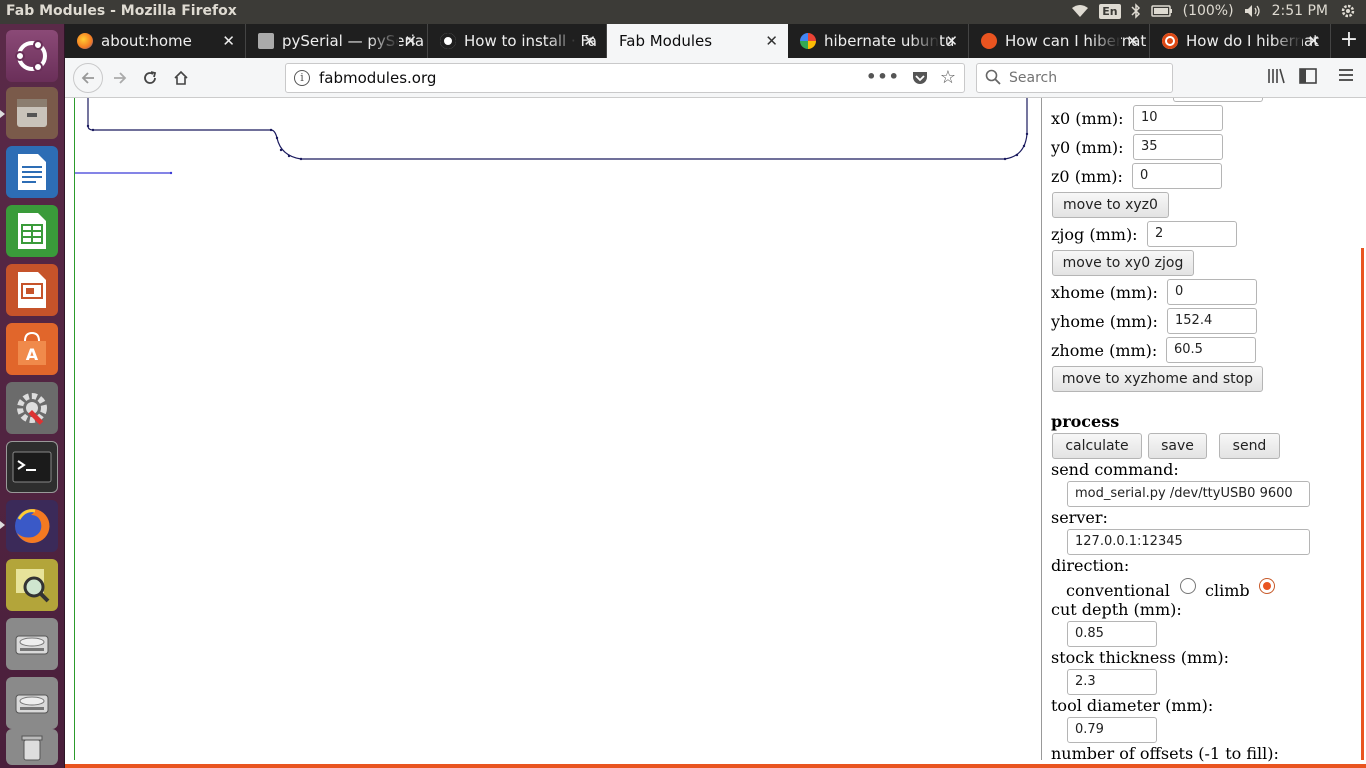 This screenshot has height=768, width=1366. Describe the element at coordinates (920, 78) in the screenshot. I see `pocket-icon` at that location.